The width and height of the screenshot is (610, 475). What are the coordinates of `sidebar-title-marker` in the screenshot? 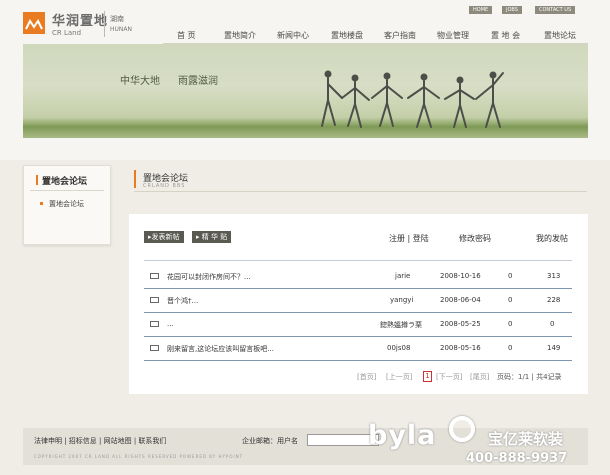 It's located at (37, 180).